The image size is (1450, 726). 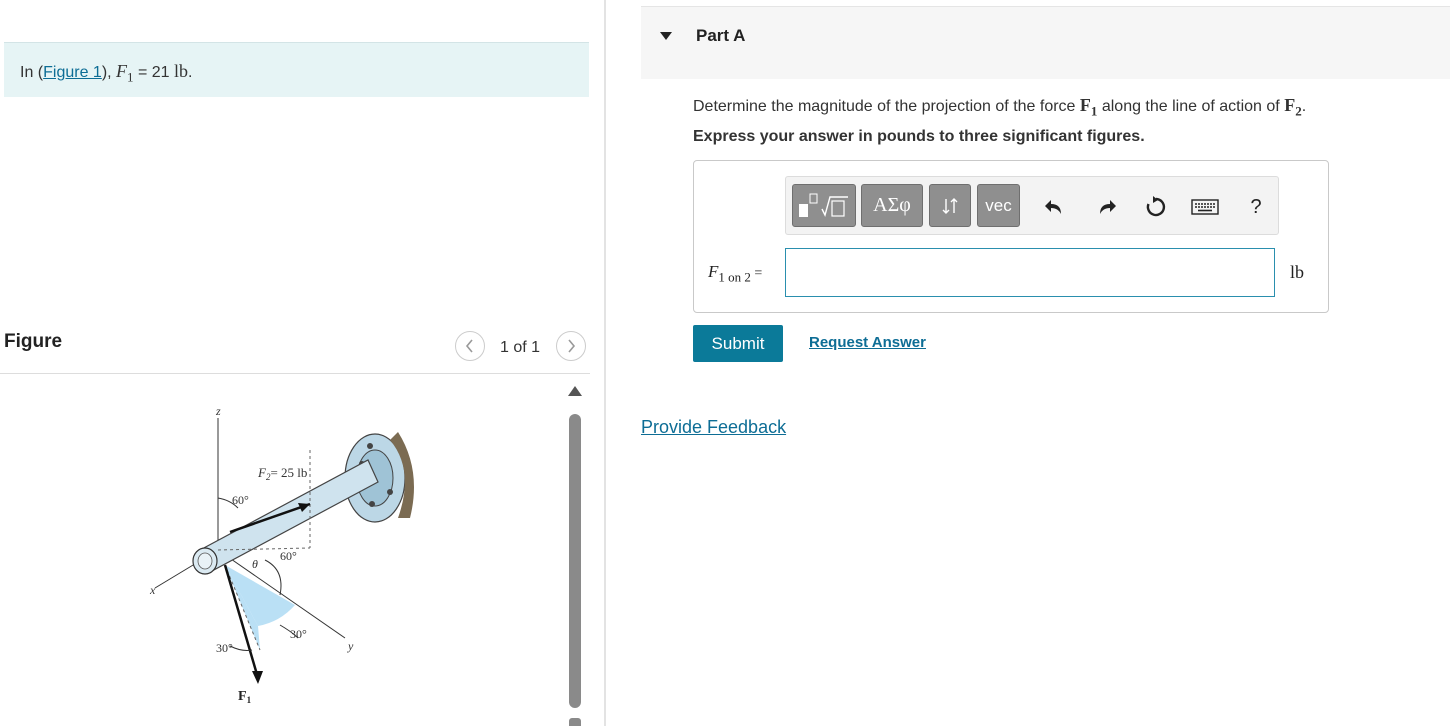 I want to click on help-button: ?, so click(x=1256, y=207).